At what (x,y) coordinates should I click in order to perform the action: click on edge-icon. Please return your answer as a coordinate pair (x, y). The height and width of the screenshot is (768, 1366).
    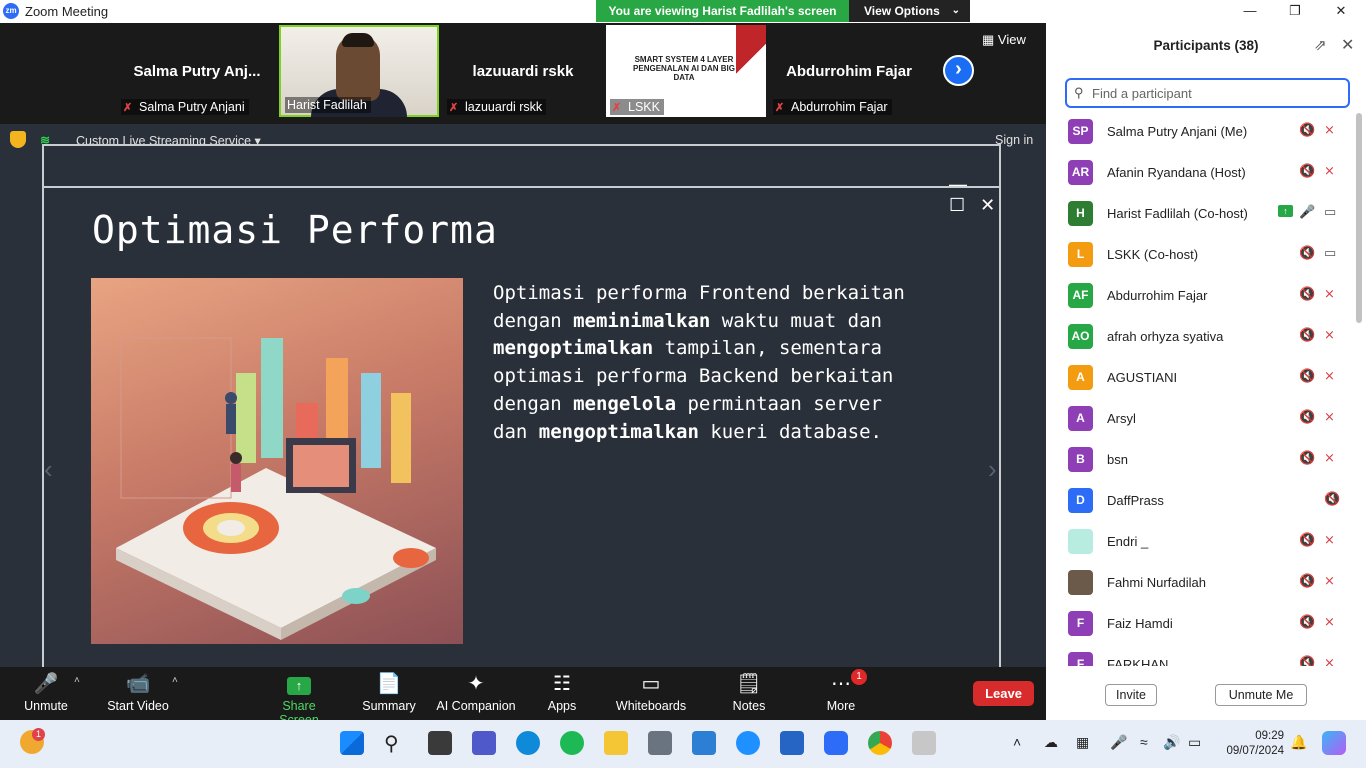
    Looking at the image, I should click on (528, 743).